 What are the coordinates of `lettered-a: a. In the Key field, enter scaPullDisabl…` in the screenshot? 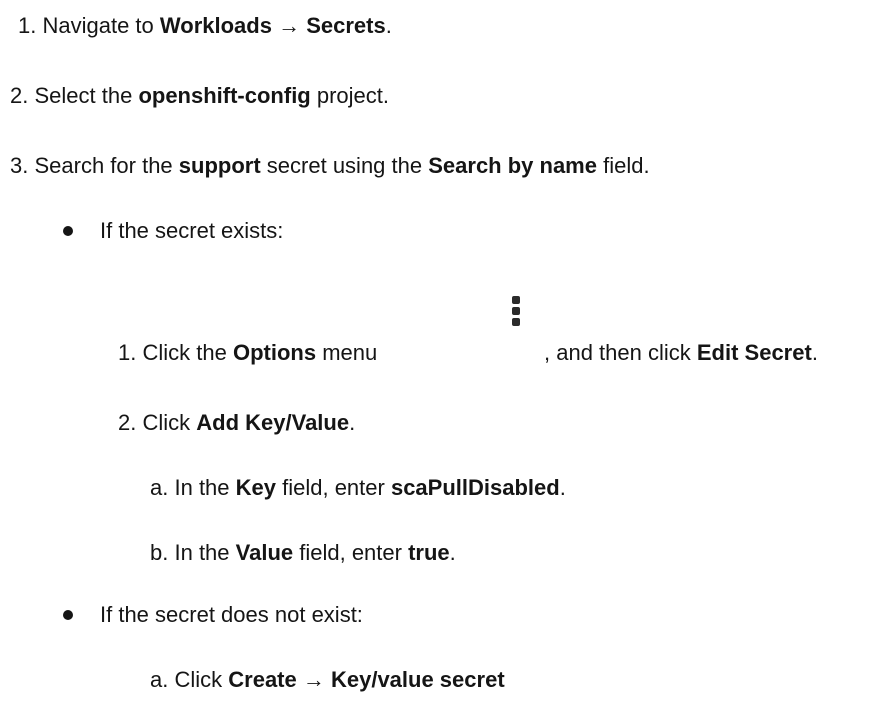 It's located at (358, 487).